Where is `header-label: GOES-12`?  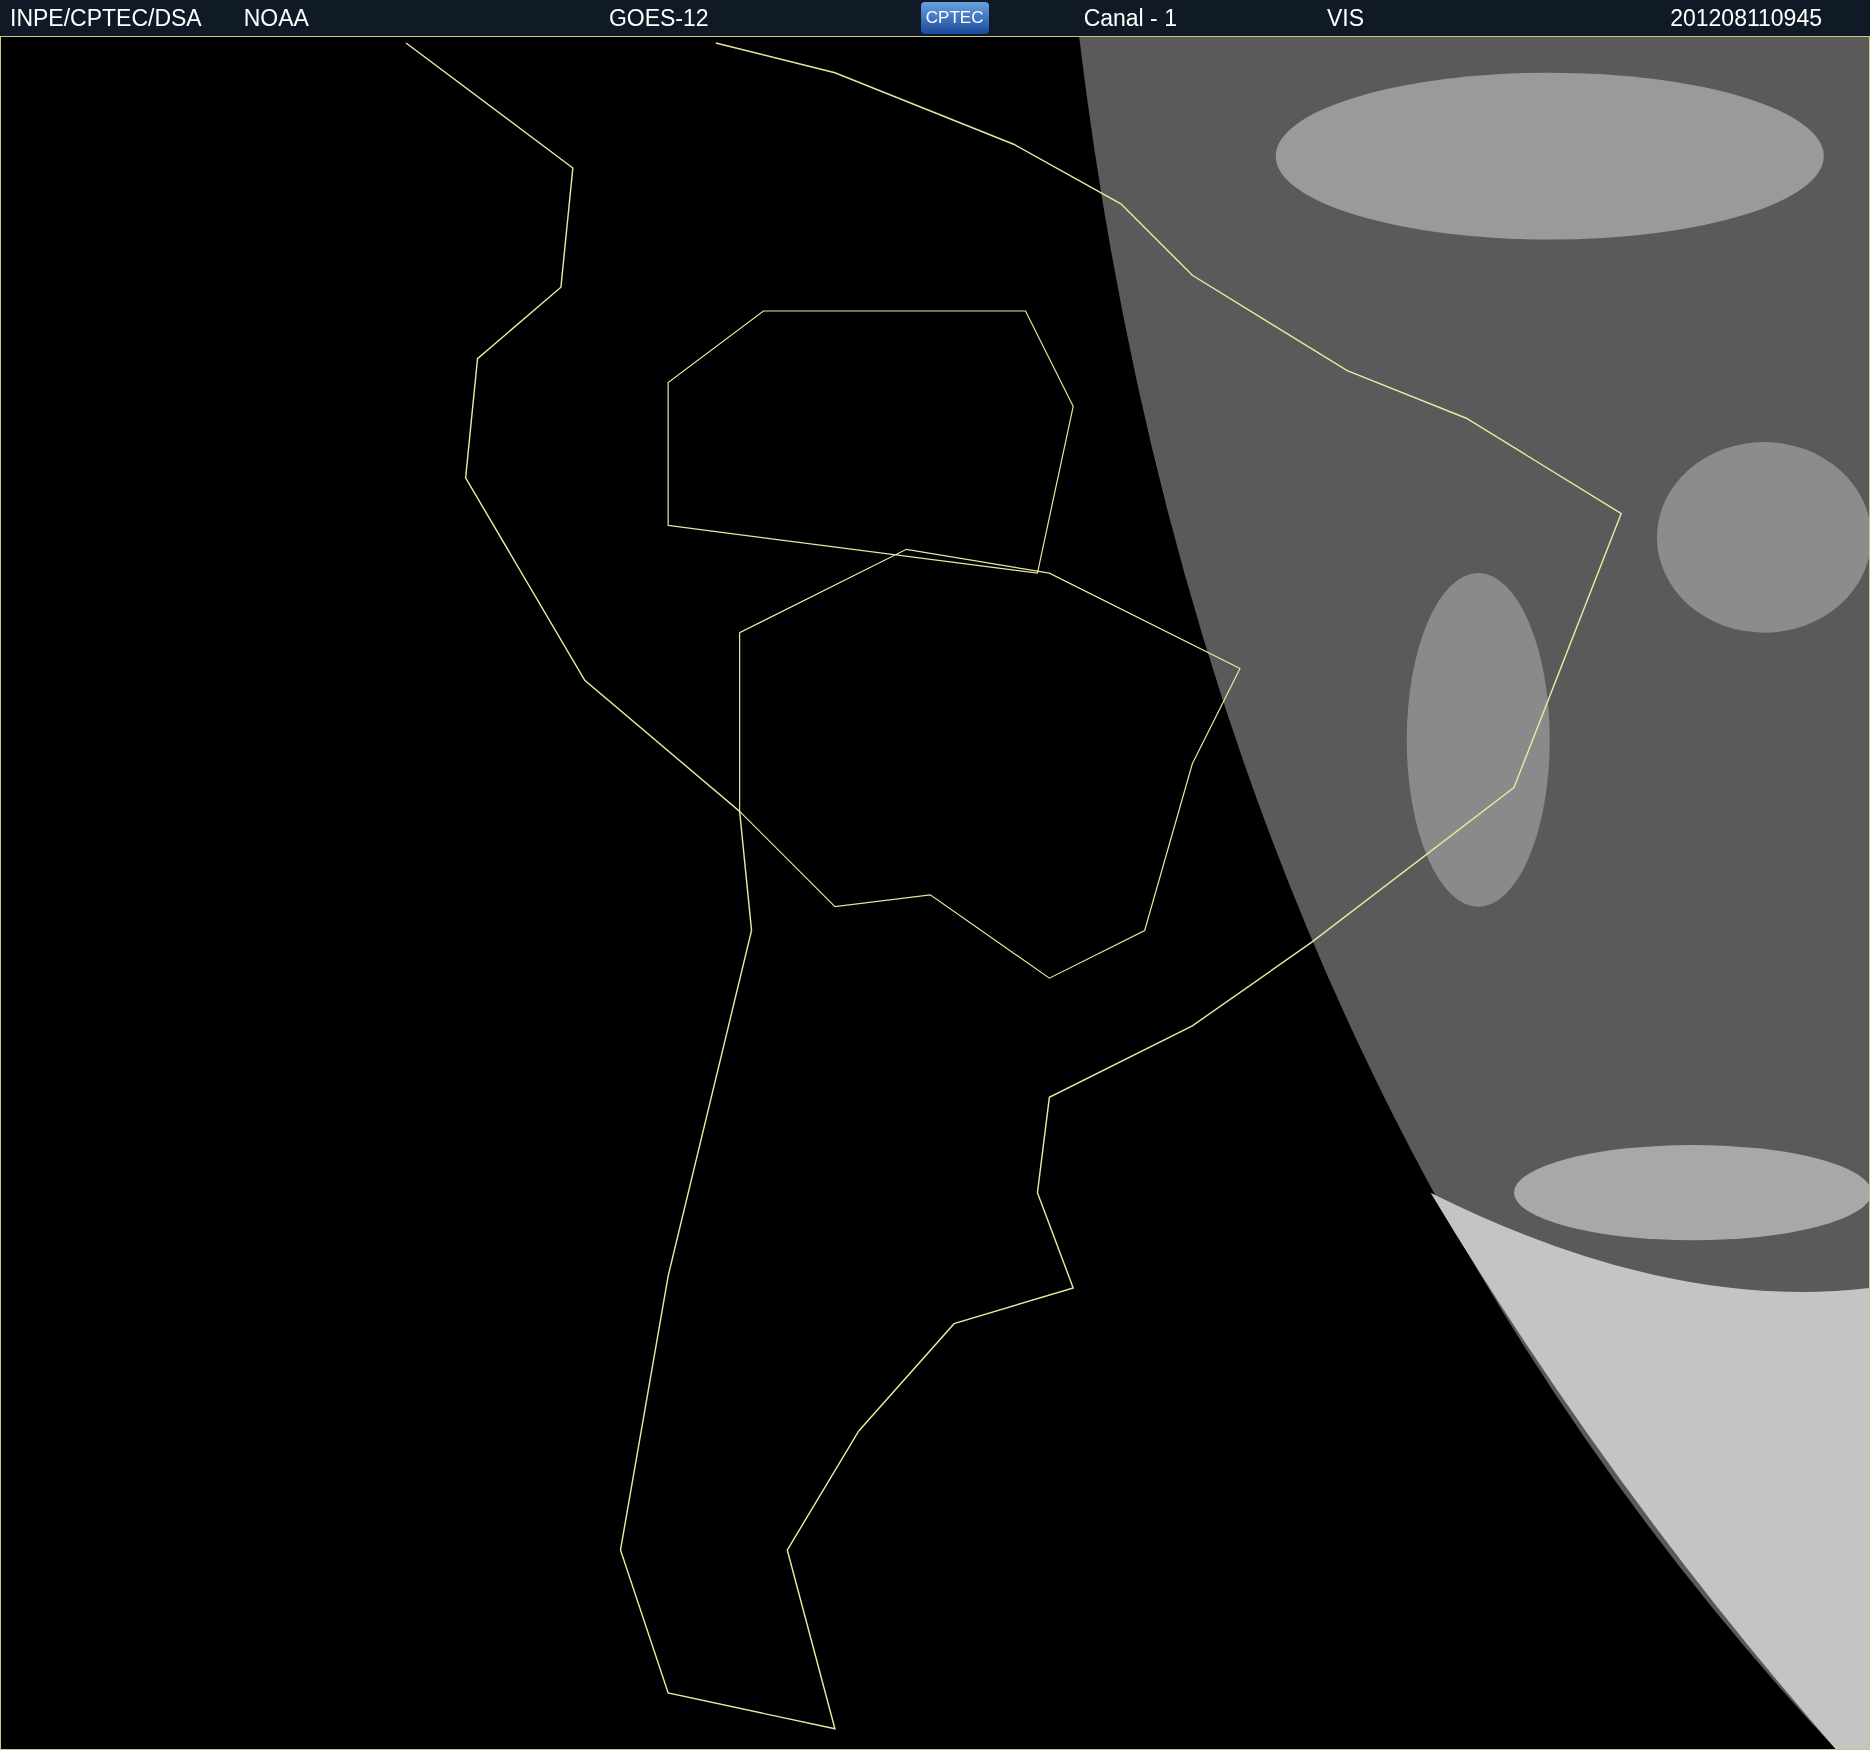
header-label: GOES-12 is located at coordinates (658, 18).